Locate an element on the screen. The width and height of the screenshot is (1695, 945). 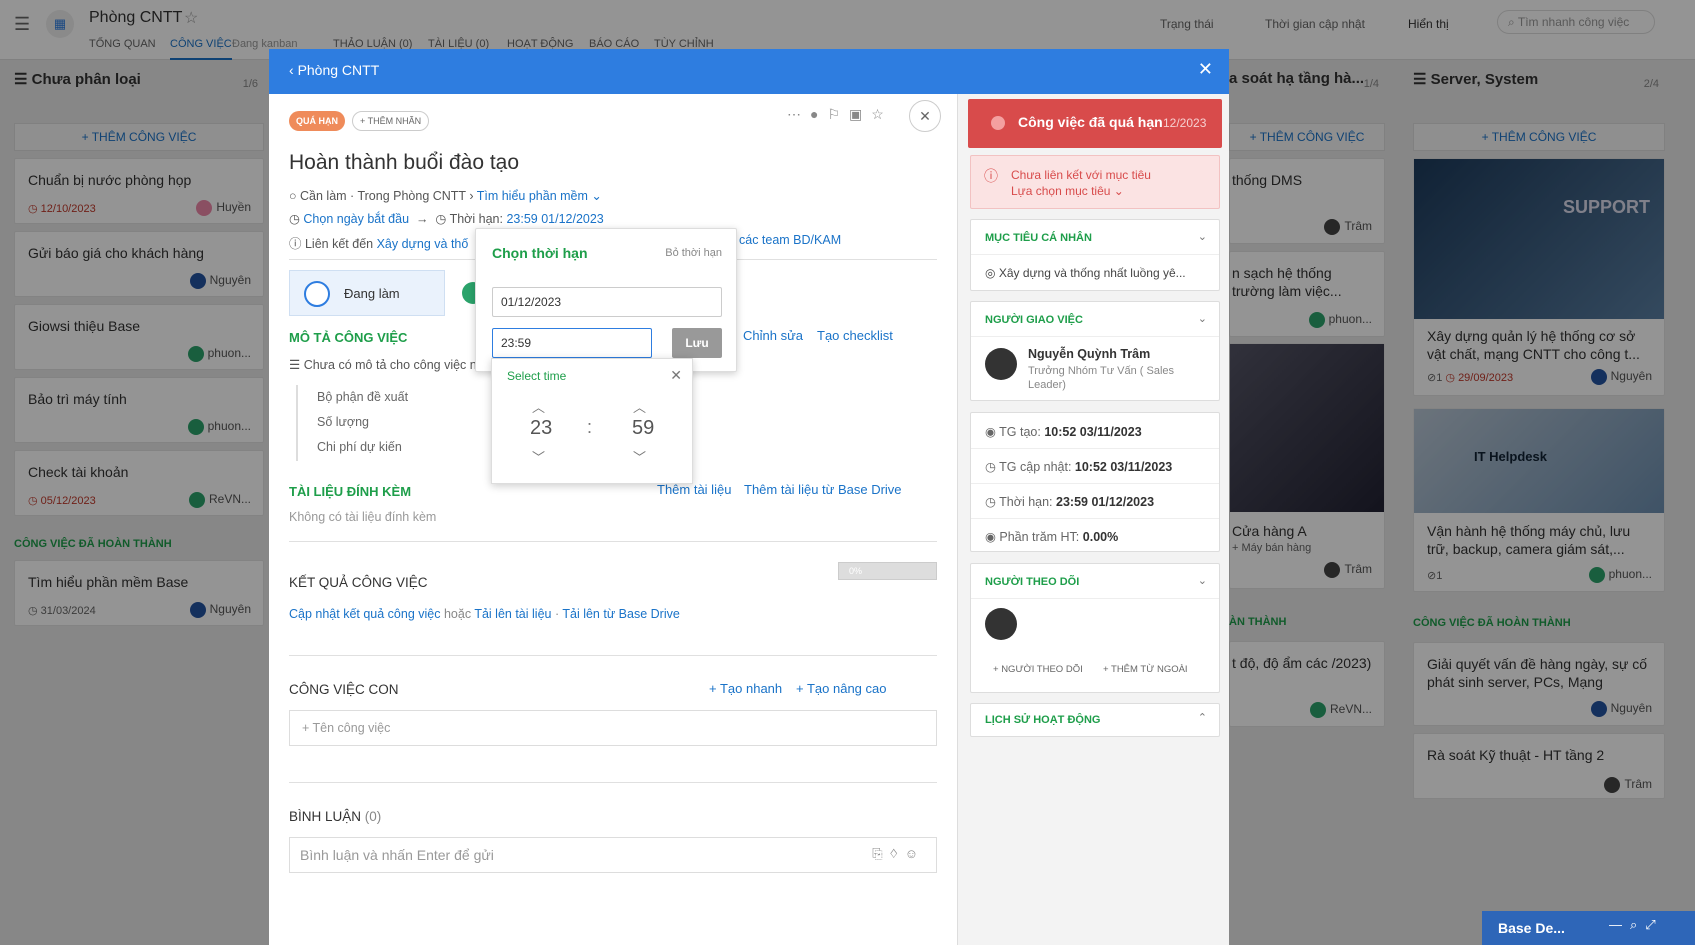
field-cost: Chi phí dự kiến is located at coordinates (362, 447).